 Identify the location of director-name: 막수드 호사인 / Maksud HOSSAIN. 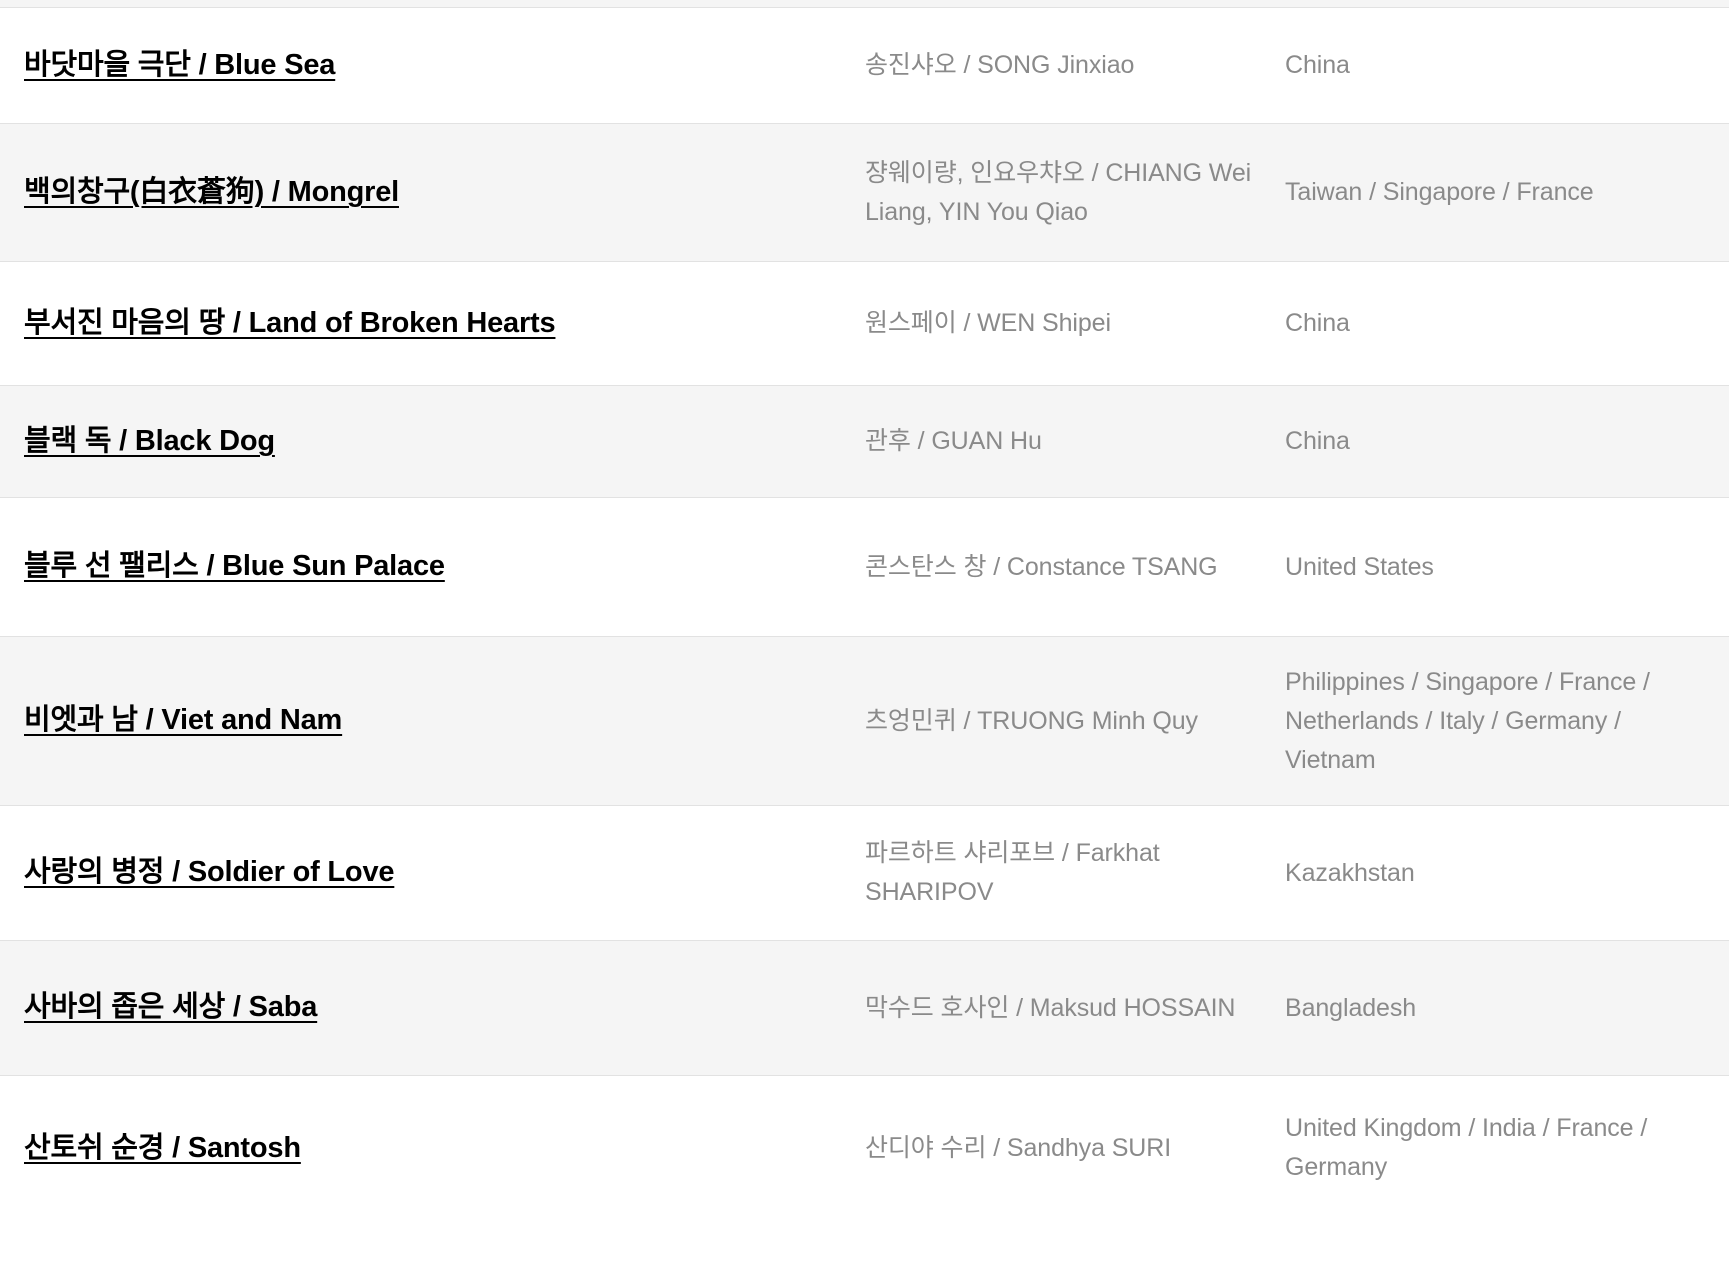
(1050, 1007).